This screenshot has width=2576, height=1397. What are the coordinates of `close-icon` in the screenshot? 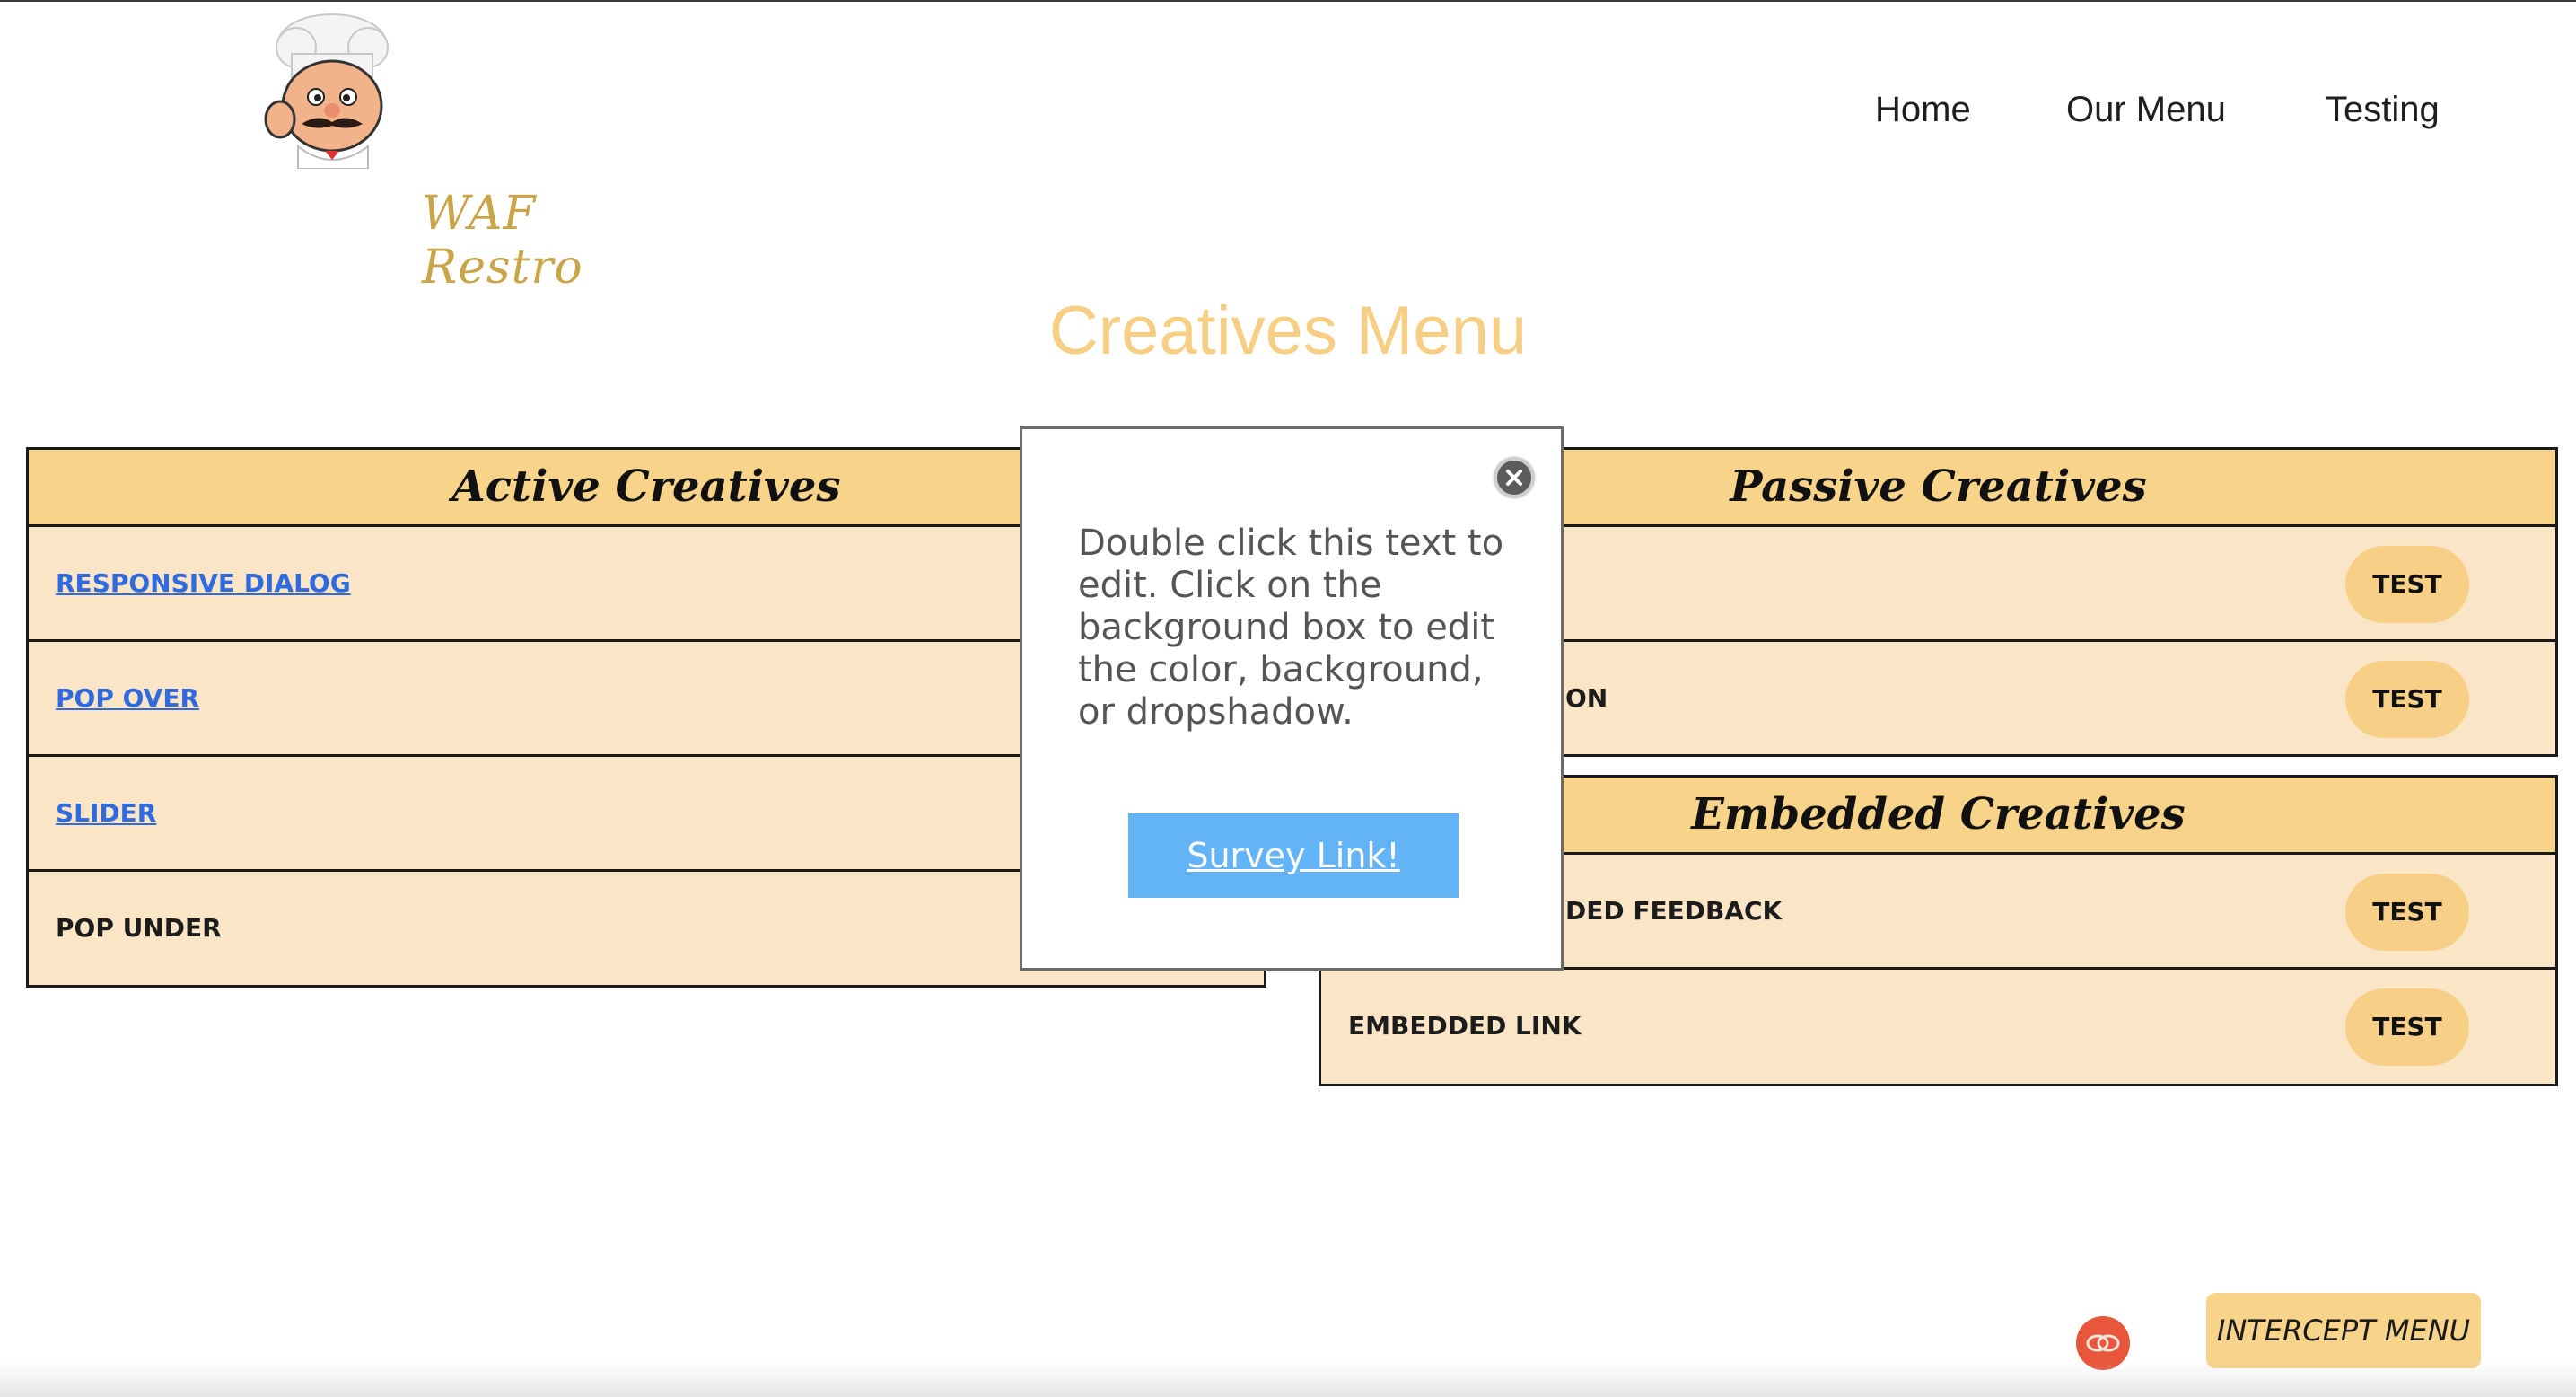 It's located at (1514, 477).